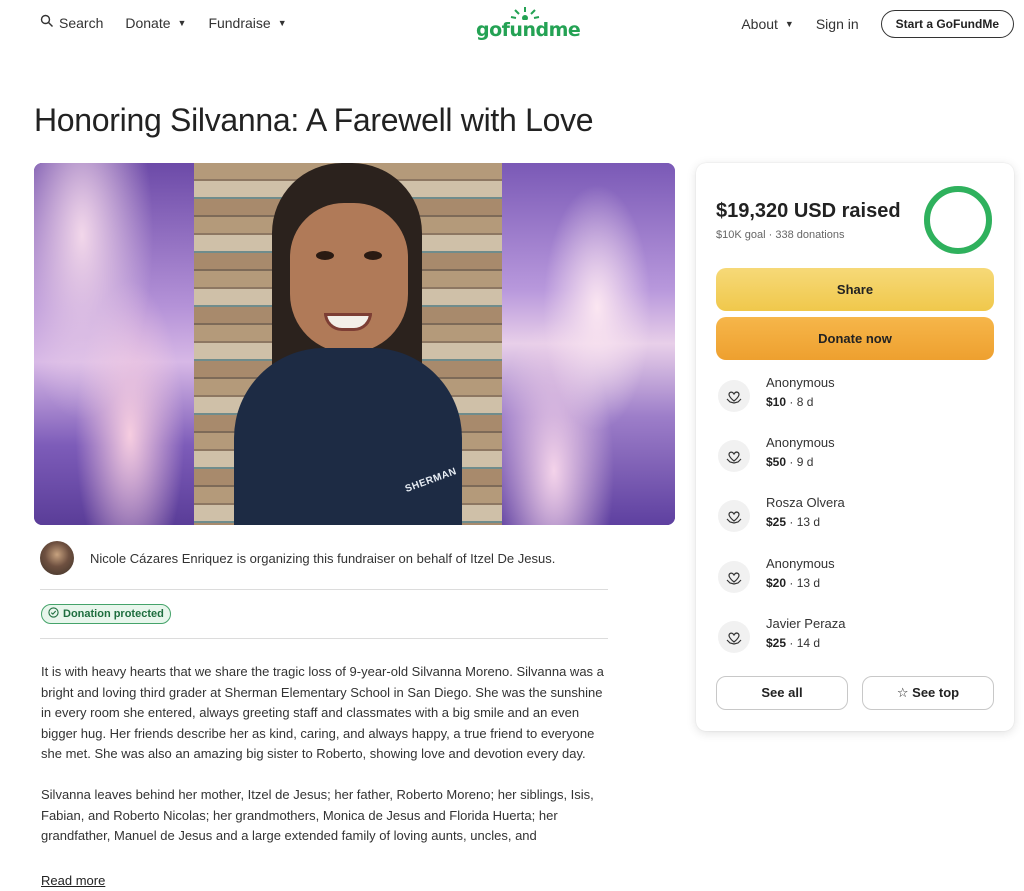  What do you see at coordinates (776, 462) in the screenshot?
I see `donor-amount: $50` at bounding box center [776, 462].